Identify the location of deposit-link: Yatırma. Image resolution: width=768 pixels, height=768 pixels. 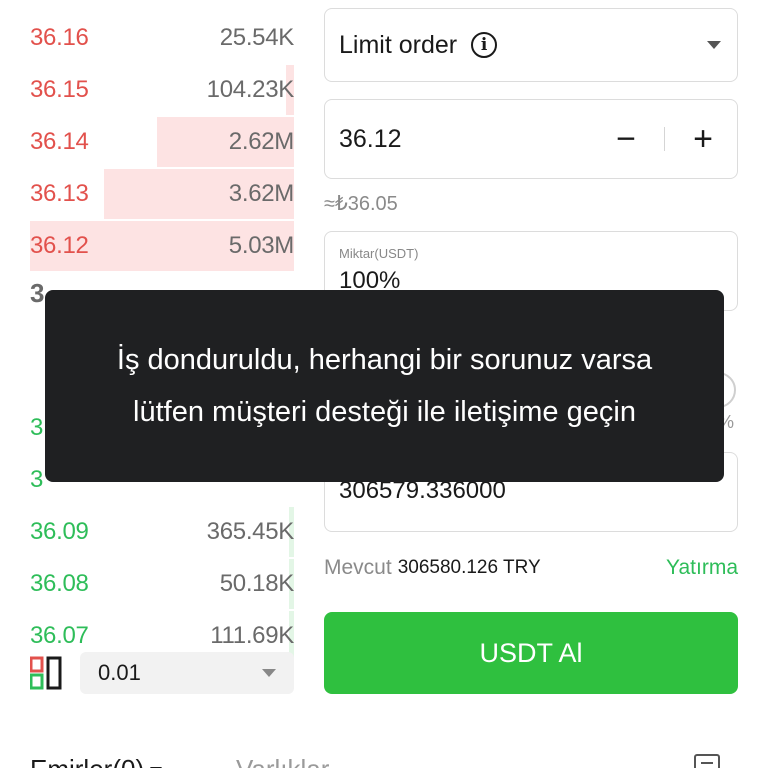
(702, 568).